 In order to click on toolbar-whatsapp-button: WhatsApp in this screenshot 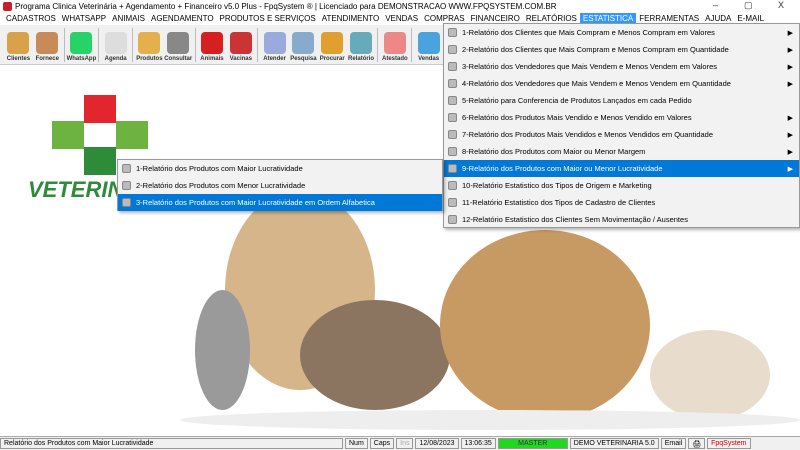, I will do `click(81, 45)`.